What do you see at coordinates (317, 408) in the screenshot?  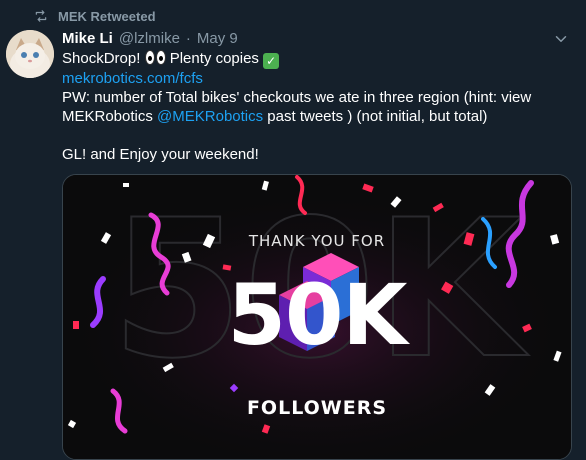 I see `followers-text: FOLLOWERS` at bounding box center [317, 408].